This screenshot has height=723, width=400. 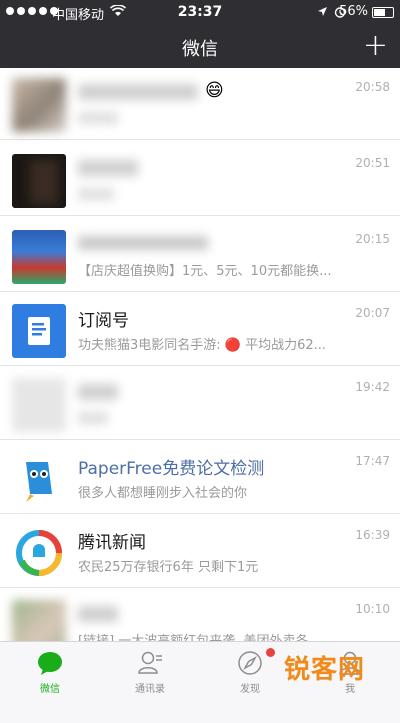 What do you see at coordinates (372, 313) in the screenshot?
I see `chat-time: 20:07` at bounding box center [372, 313].